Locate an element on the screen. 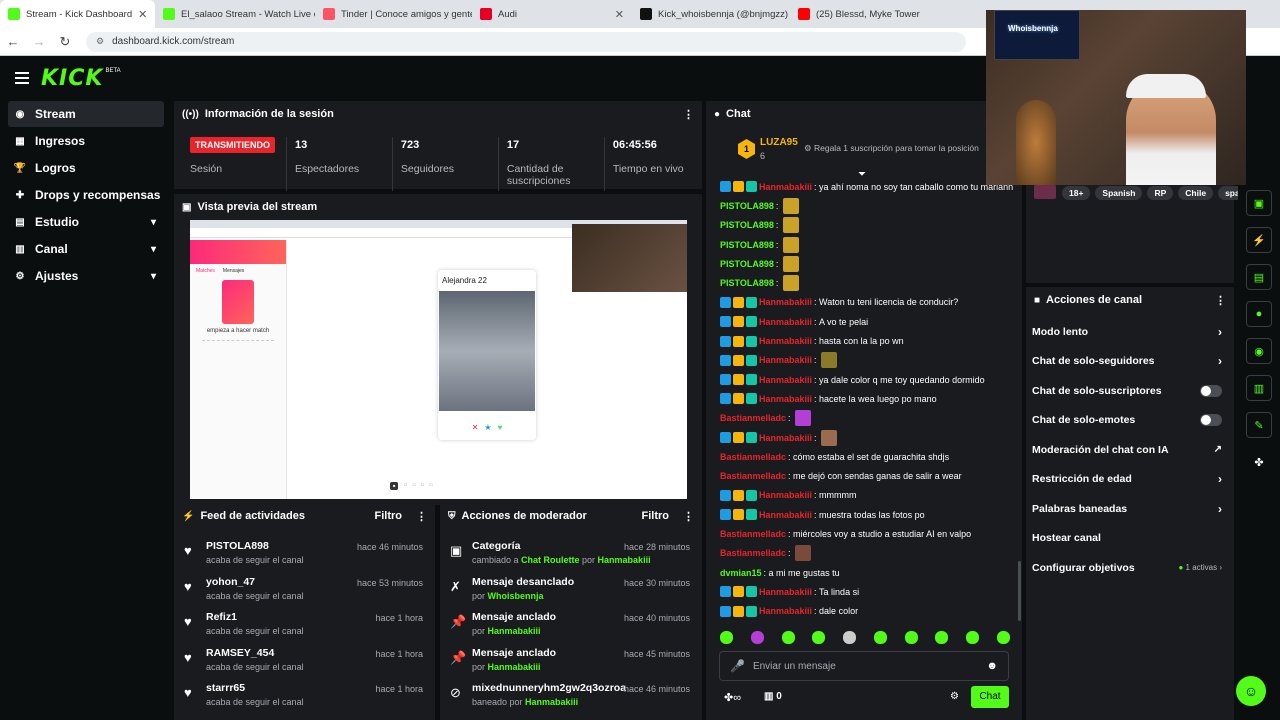 This screenshot has width=1280, height=720. chat-message: Hanmabakiii: hacete la wea luego po mano is located at coordinates (861, 398).